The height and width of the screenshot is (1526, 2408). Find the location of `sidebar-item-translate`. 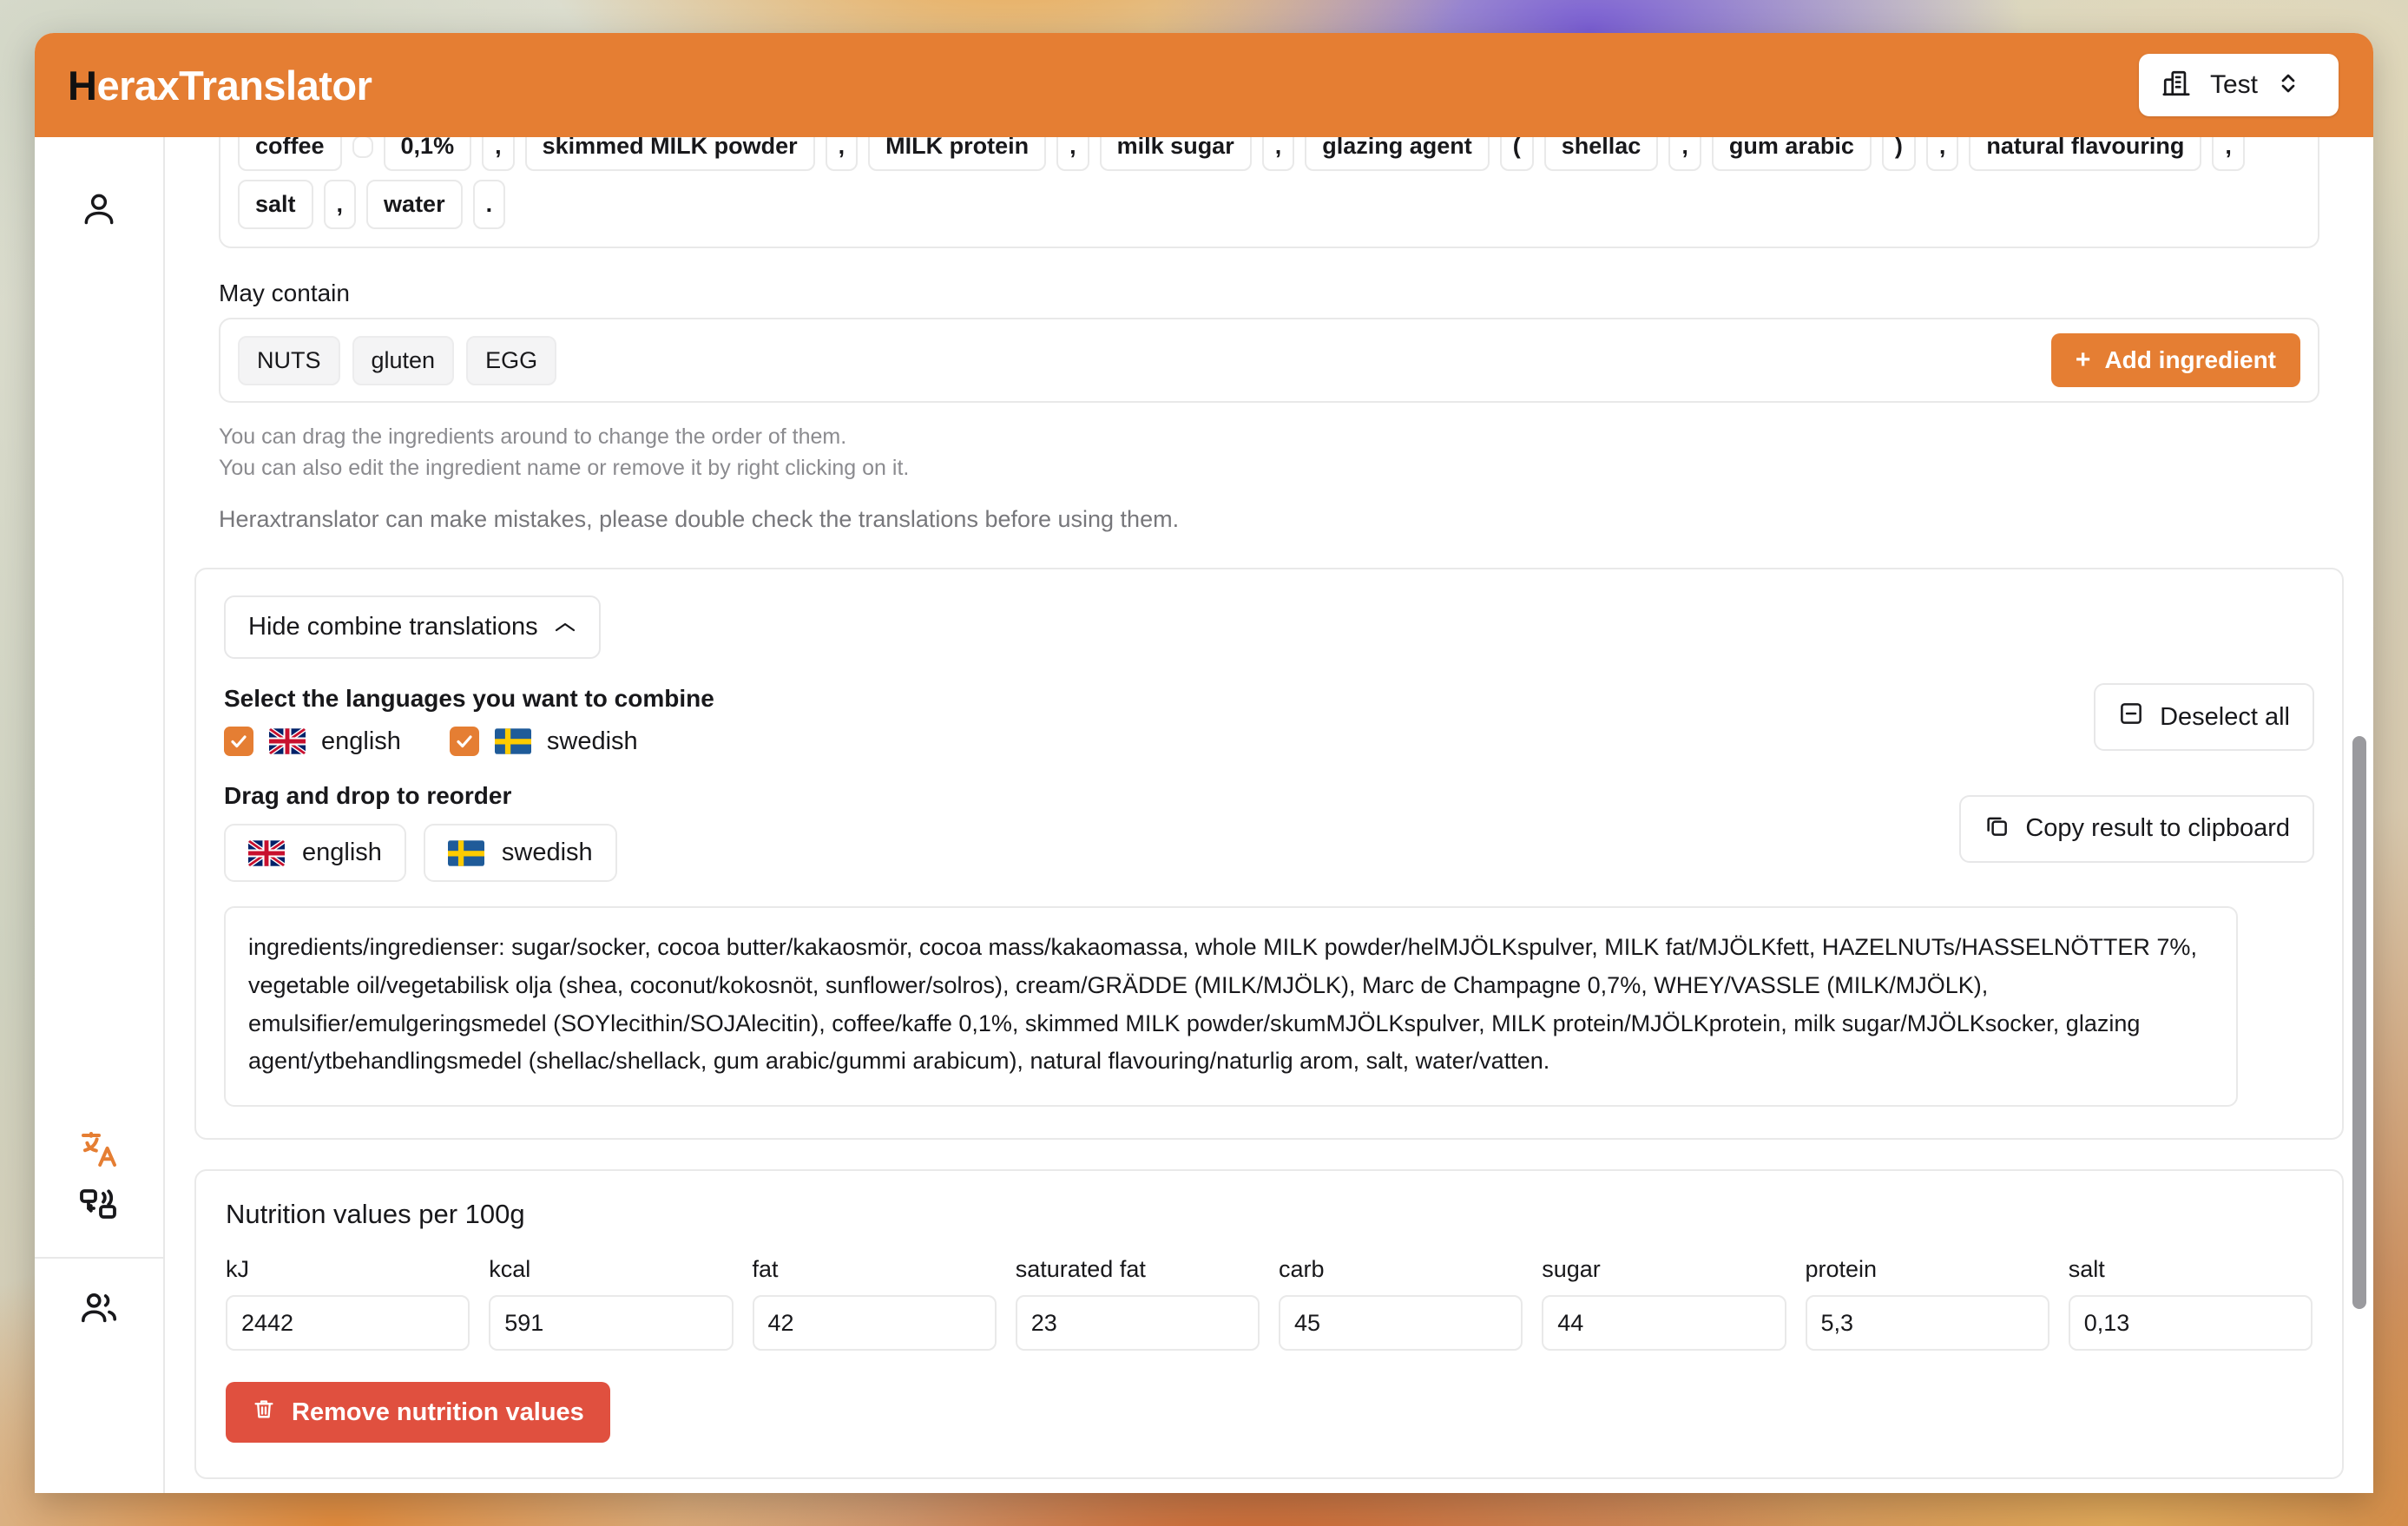

sidebar-item-translate is located at coordinates (99, 1151).